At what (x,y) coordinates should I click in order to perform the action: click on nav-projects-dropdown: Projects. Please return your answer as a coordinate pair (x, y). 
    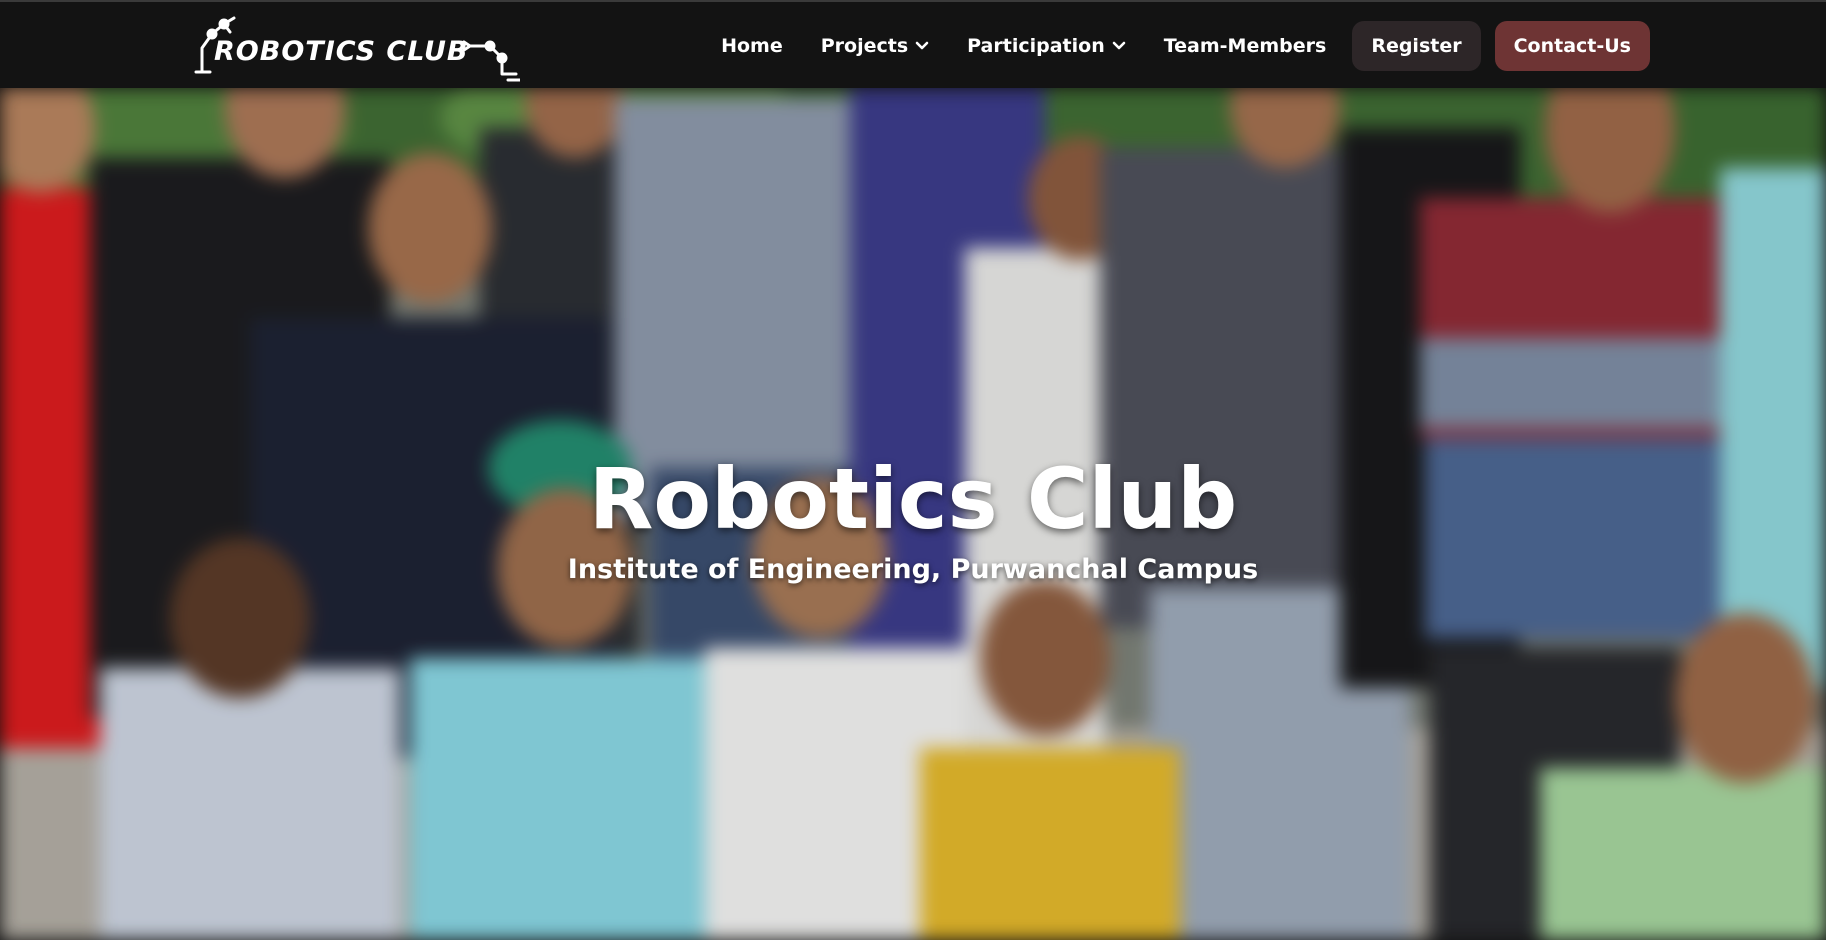
    Looking at the image, I should click on (875, 46).